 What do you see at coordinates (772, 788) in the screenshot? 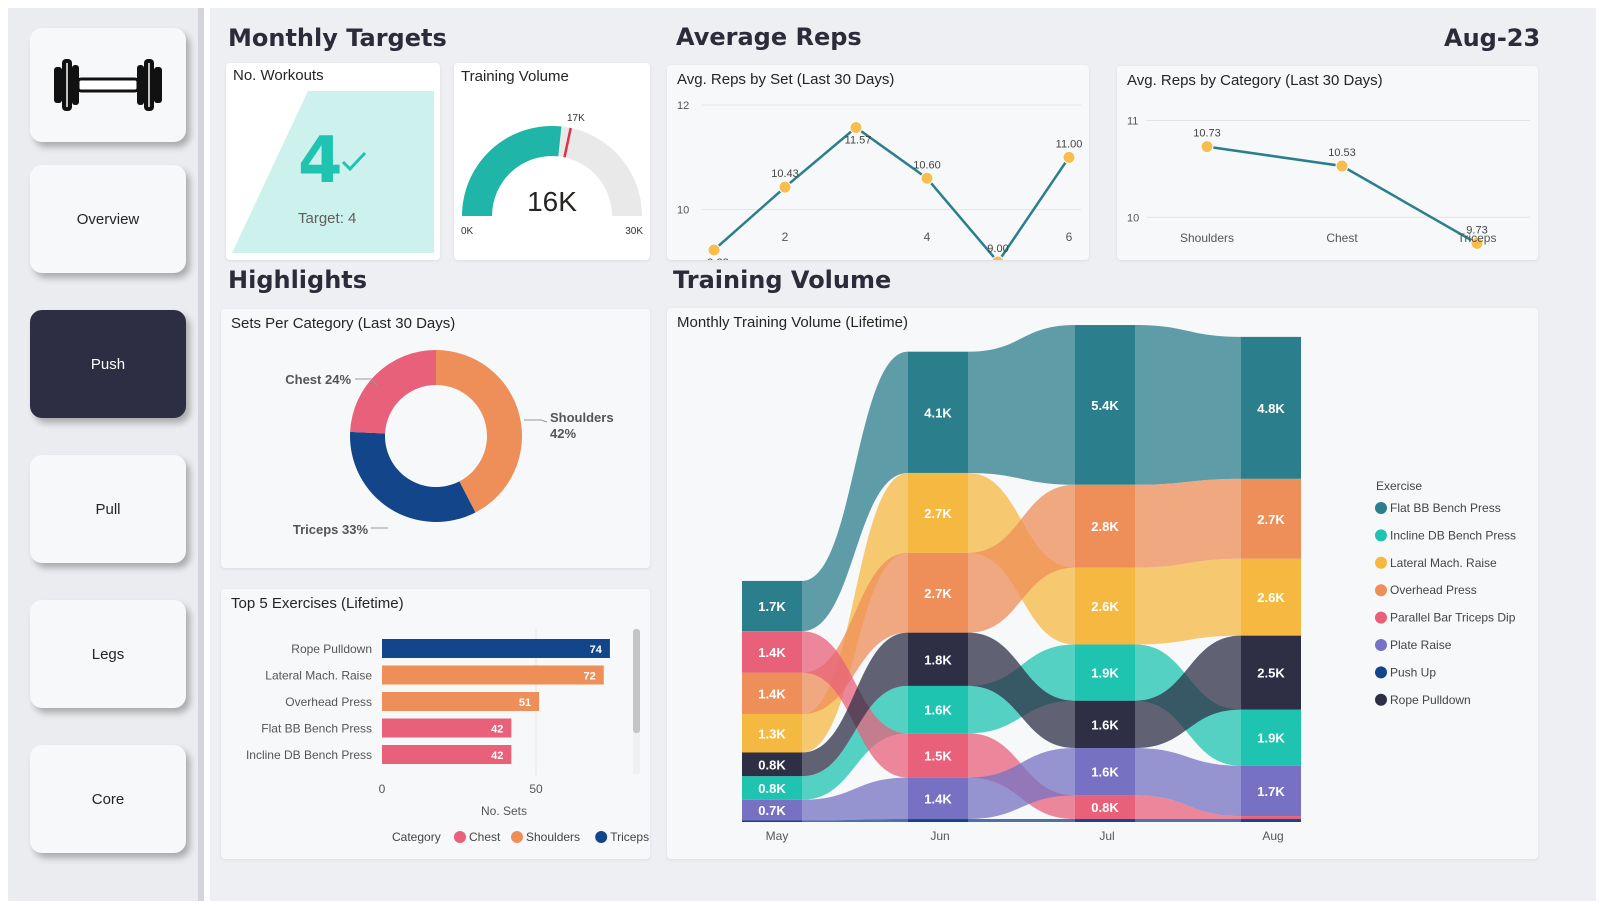
I see `segment-value-label: 0.8K` at bounding box center [772, 788].